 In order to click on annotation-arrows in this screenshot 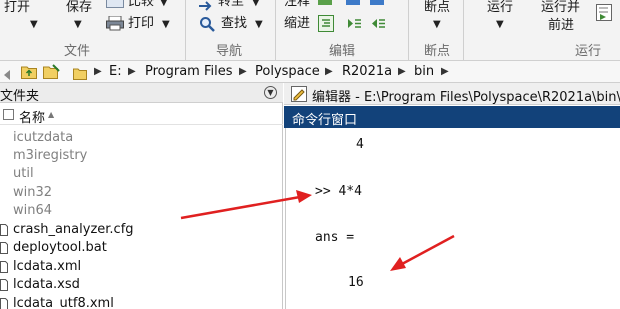, I will do `click(317, 230)`.